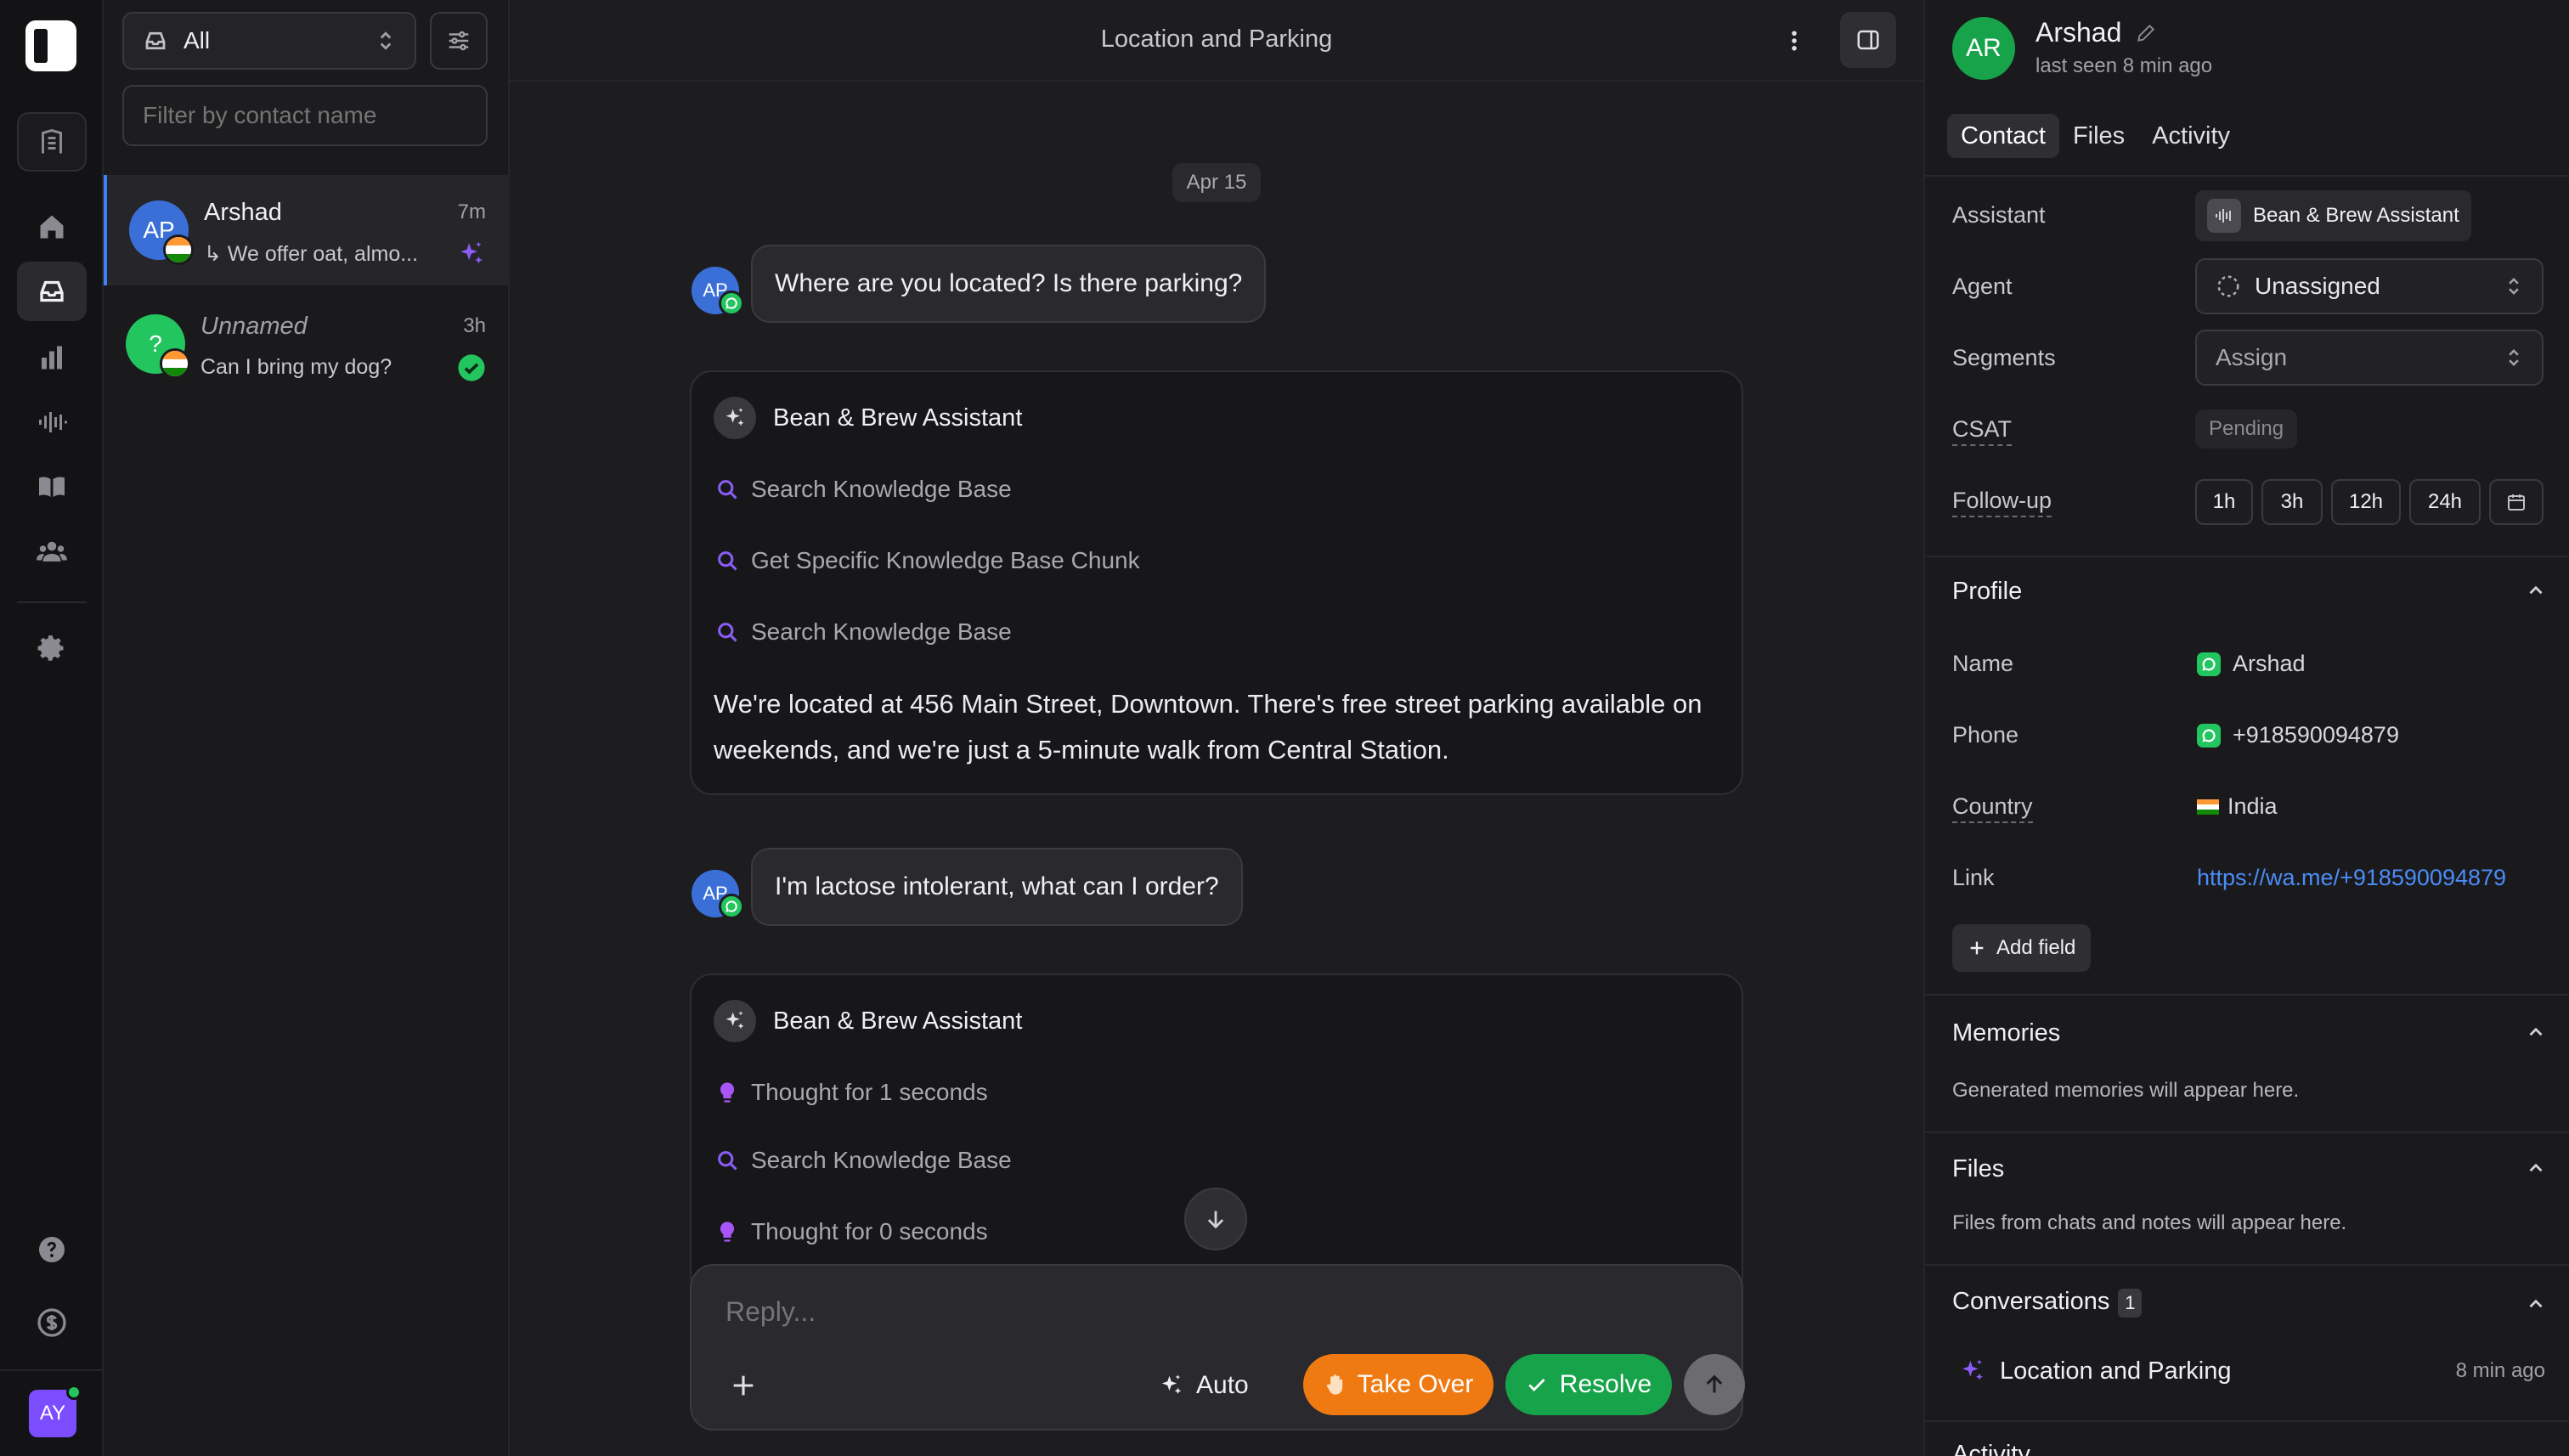  What do you see at coordinates (2298, 735) in the screenshot?
I see `phone-value: +918590094879` at bounding box center [2298, 735].